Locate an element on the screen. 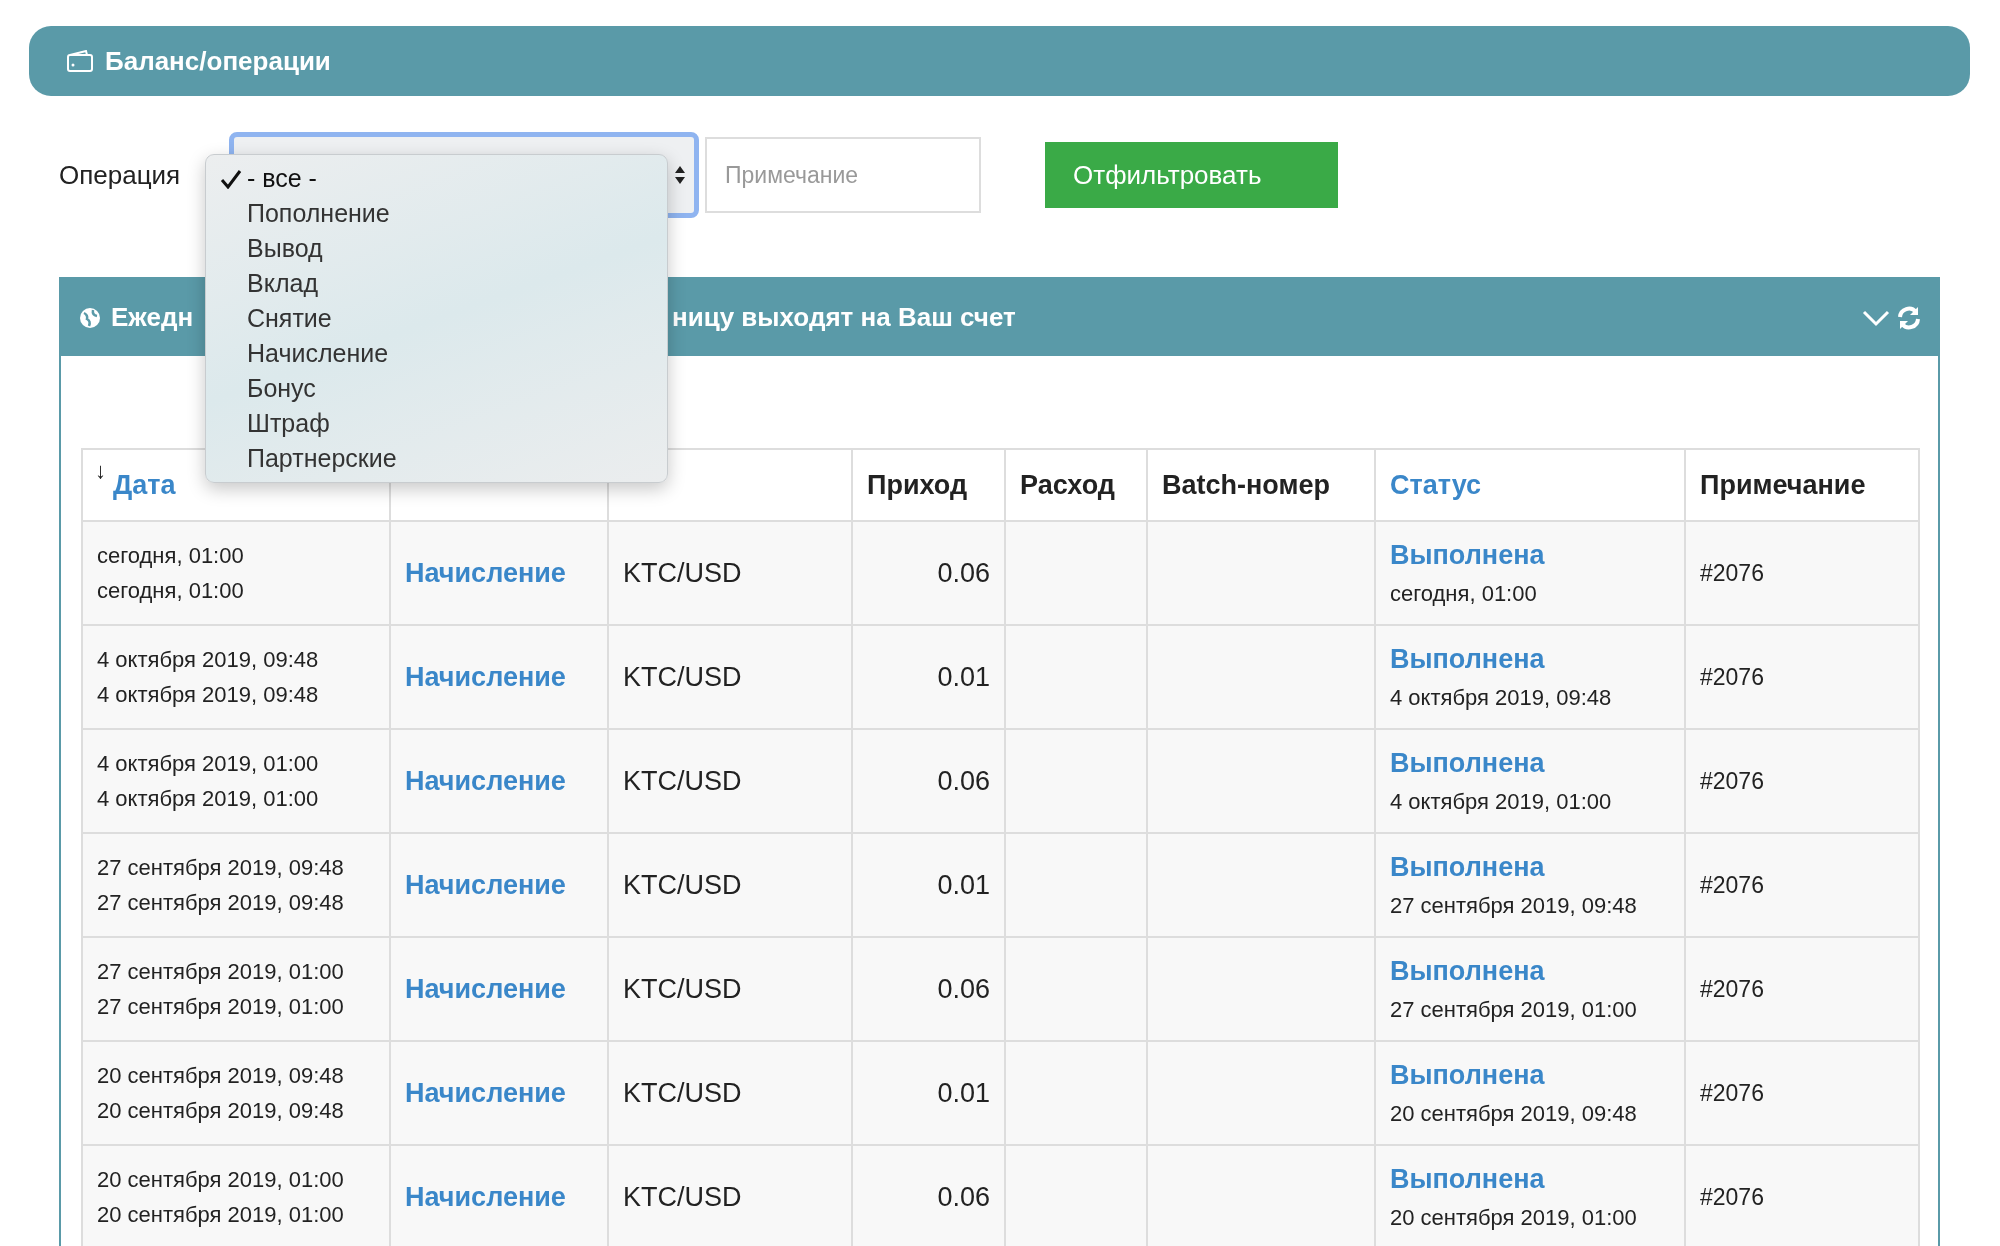 Image resolution: width=2000 pixels, height=1246 pixels. status-date-text: сегодня, 01:00 is located at coordinates (1464, 593).